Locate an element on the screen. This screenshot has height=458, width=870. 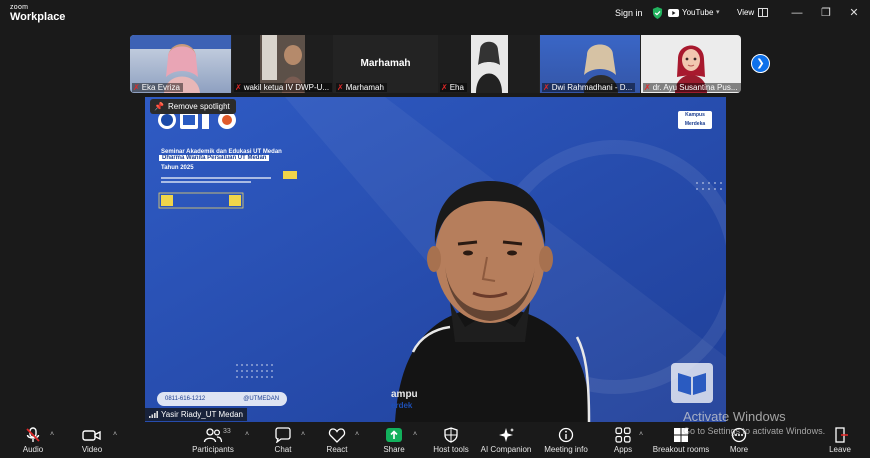
participants-icon is located at coordinates (213, 435).